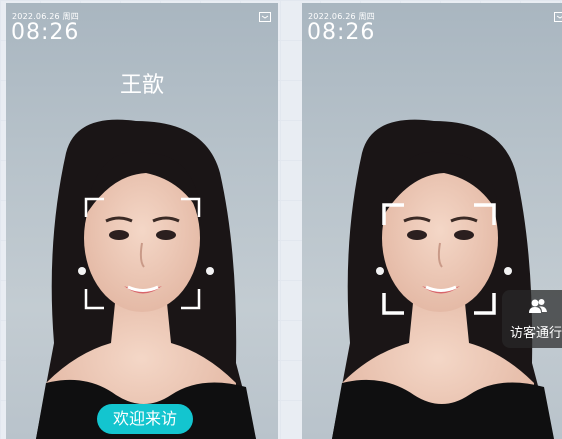 Image resolution: width=562 pixels, height=439 pixels. Describe the element at coordinates (141, 85) in the screenshot. I see `recognized-name: 王歆` at that location.